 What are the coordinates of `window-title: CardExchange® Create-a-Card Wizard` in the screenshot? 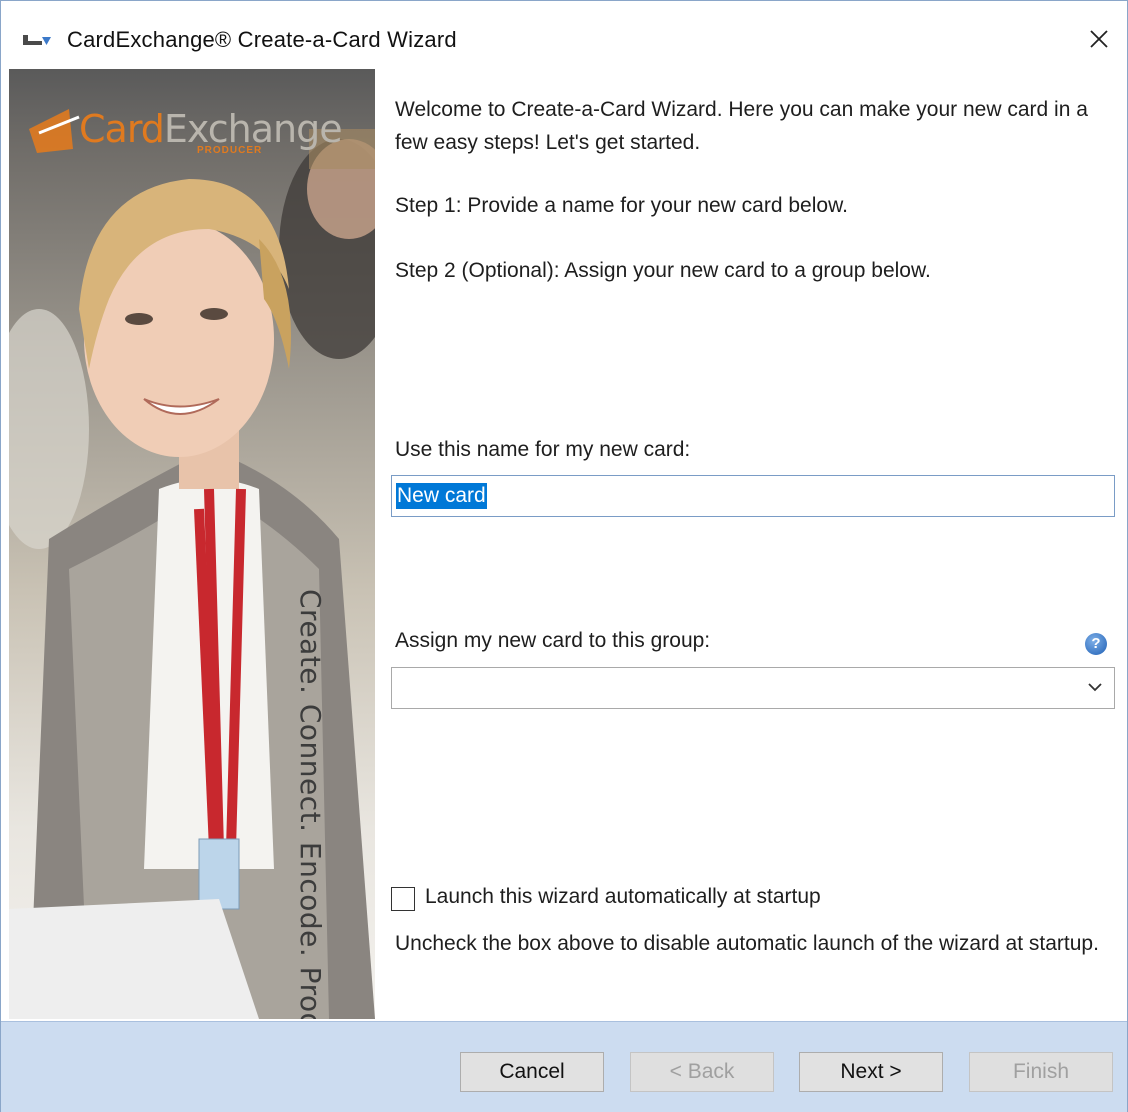 It's located at (262, 39).